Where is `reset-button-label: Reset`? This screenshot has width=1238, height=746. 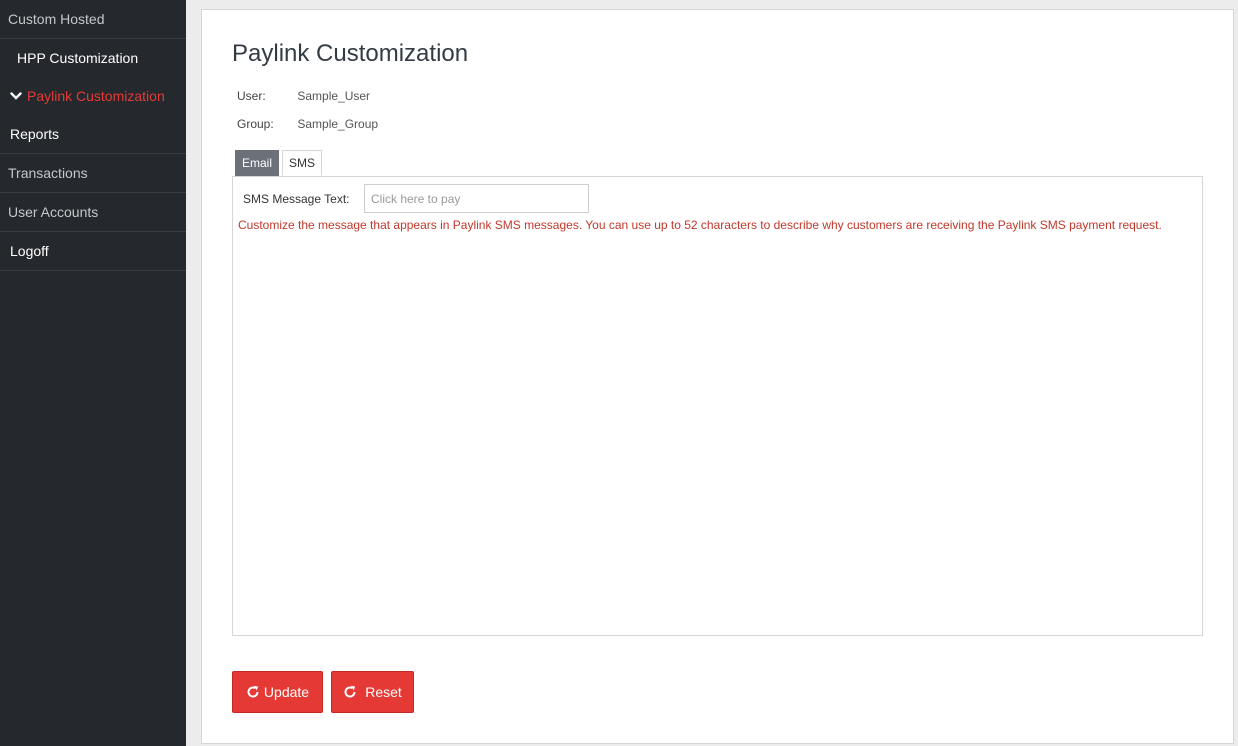 reset-button-label: Reset is located at coordinates (383, 692).